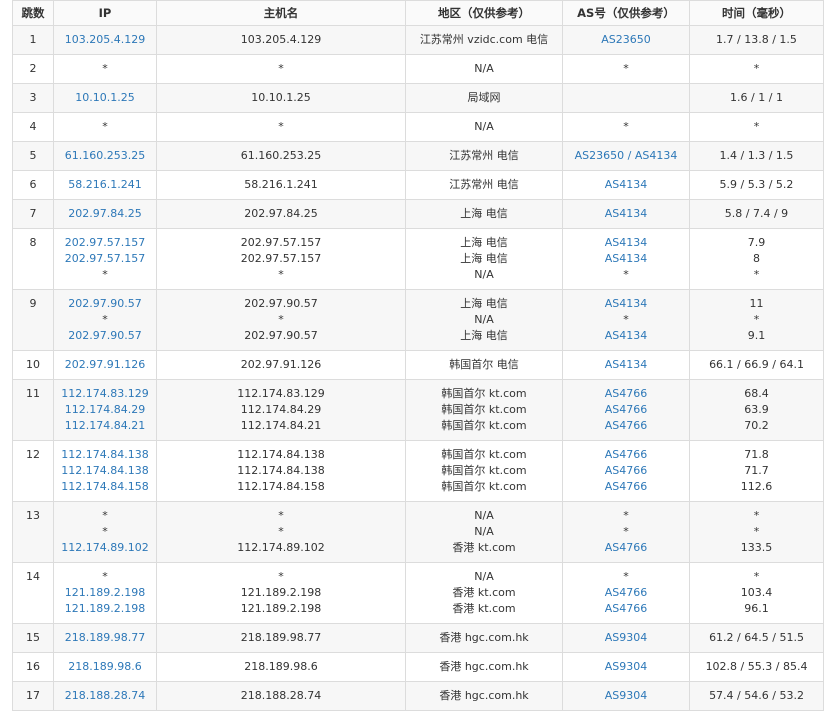 Image resolution: width=829 pixels, height=715 pixels. I want to click on ip-link: 202.97.84.25, so click(104, 213).